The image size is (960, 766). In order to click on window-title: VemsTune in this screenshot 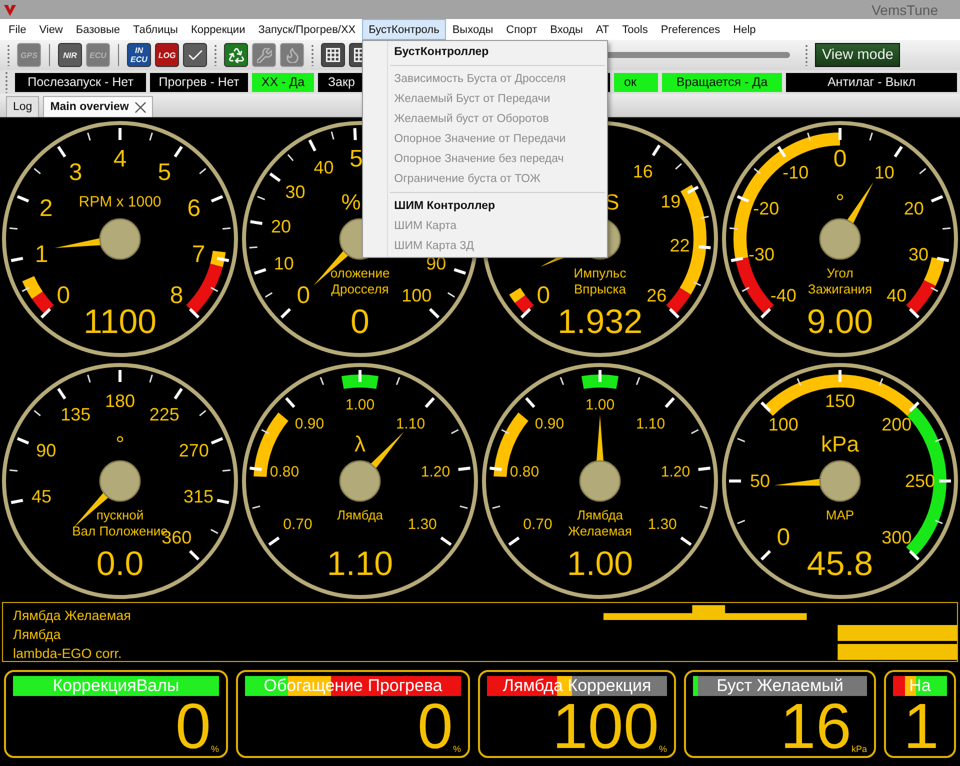, I will do `click(905, 10)`.